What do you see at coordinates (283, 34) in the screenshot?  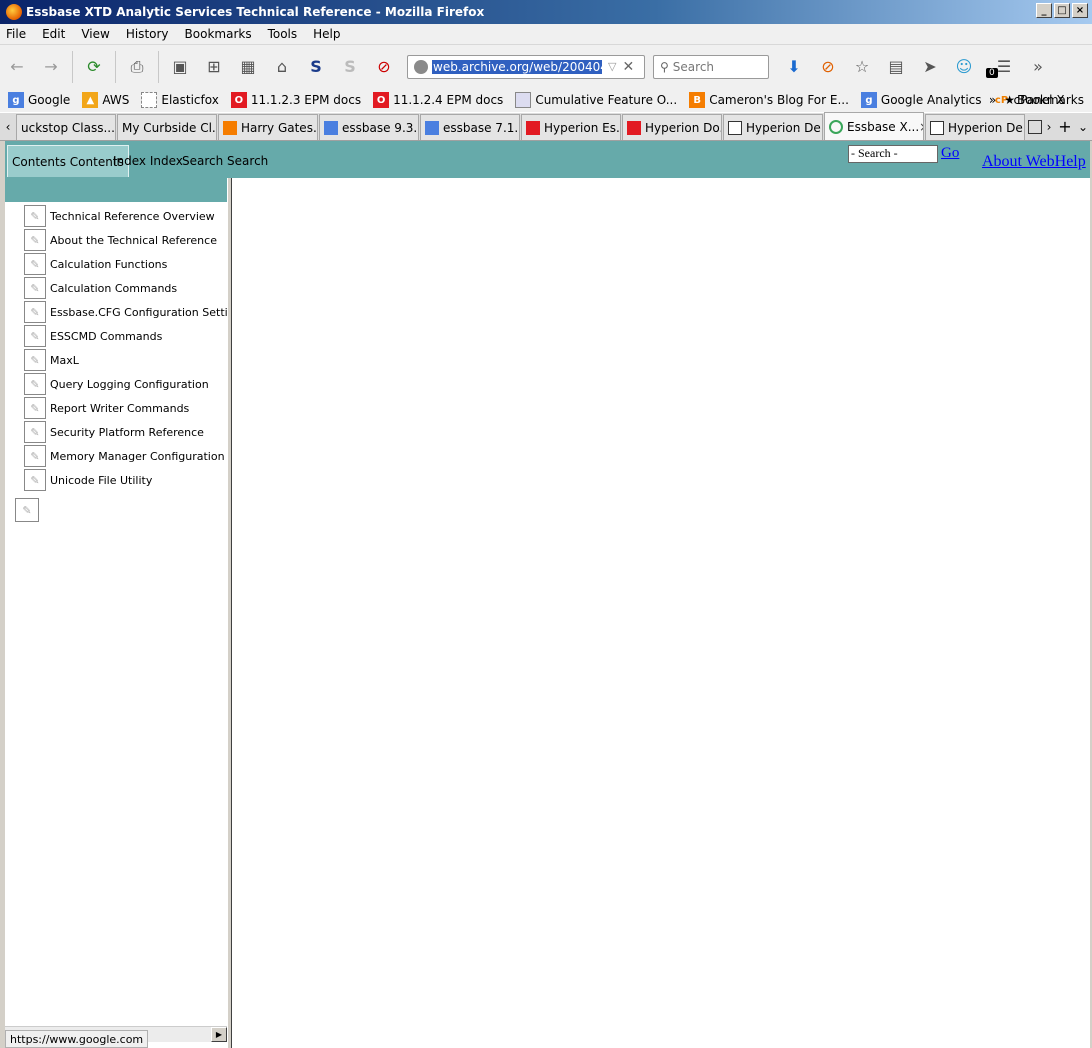 I see `menu-tools: Tools` at bounding box center [283, 34].